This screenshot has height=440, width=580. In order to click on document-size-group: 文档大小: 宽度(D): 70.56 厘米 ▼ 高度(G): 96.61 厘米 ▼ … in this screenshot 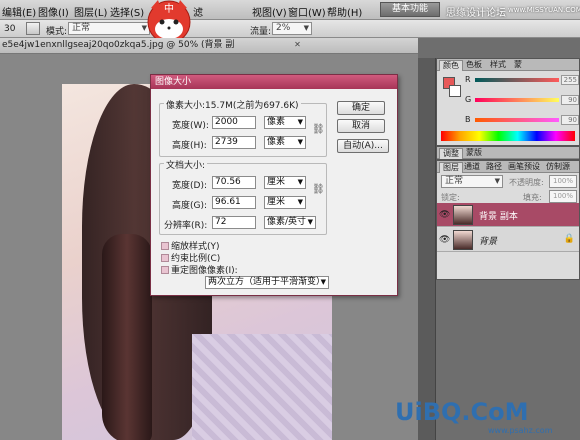, I will do `click(243, 196)`.